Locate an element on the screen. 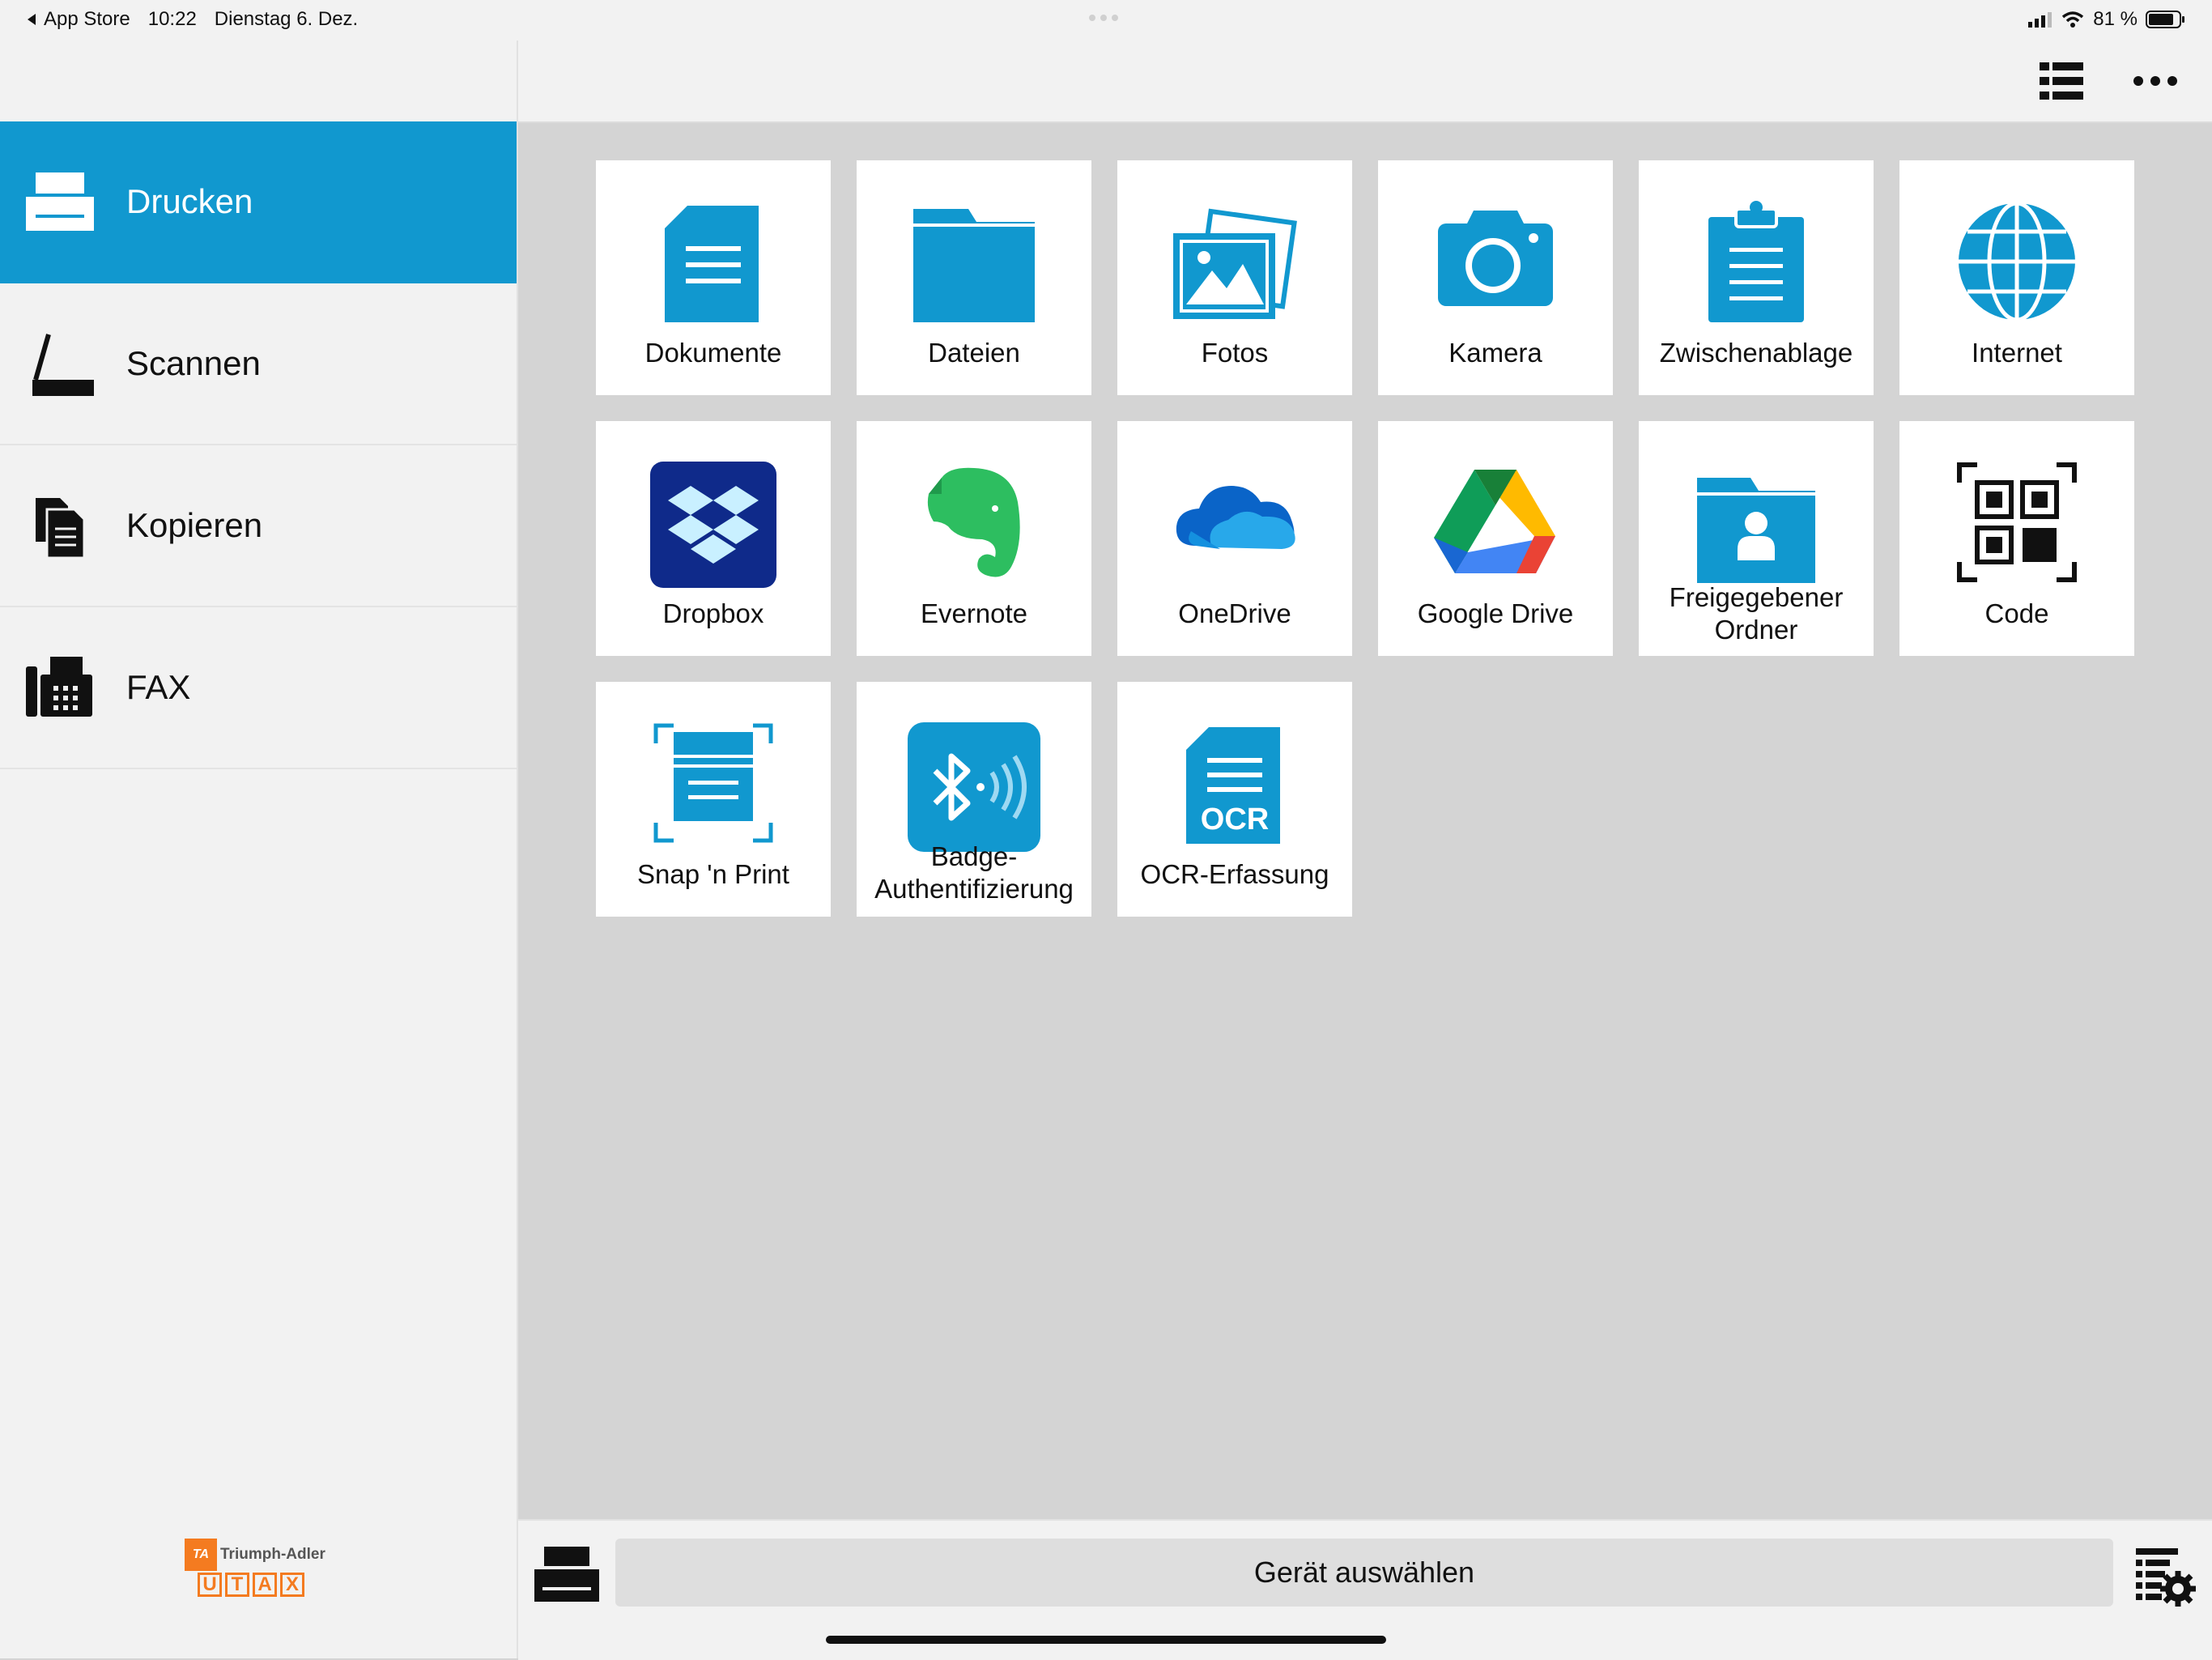  tile-snap-n-print: Snap 'n Print is located at coordinates (714, 800).